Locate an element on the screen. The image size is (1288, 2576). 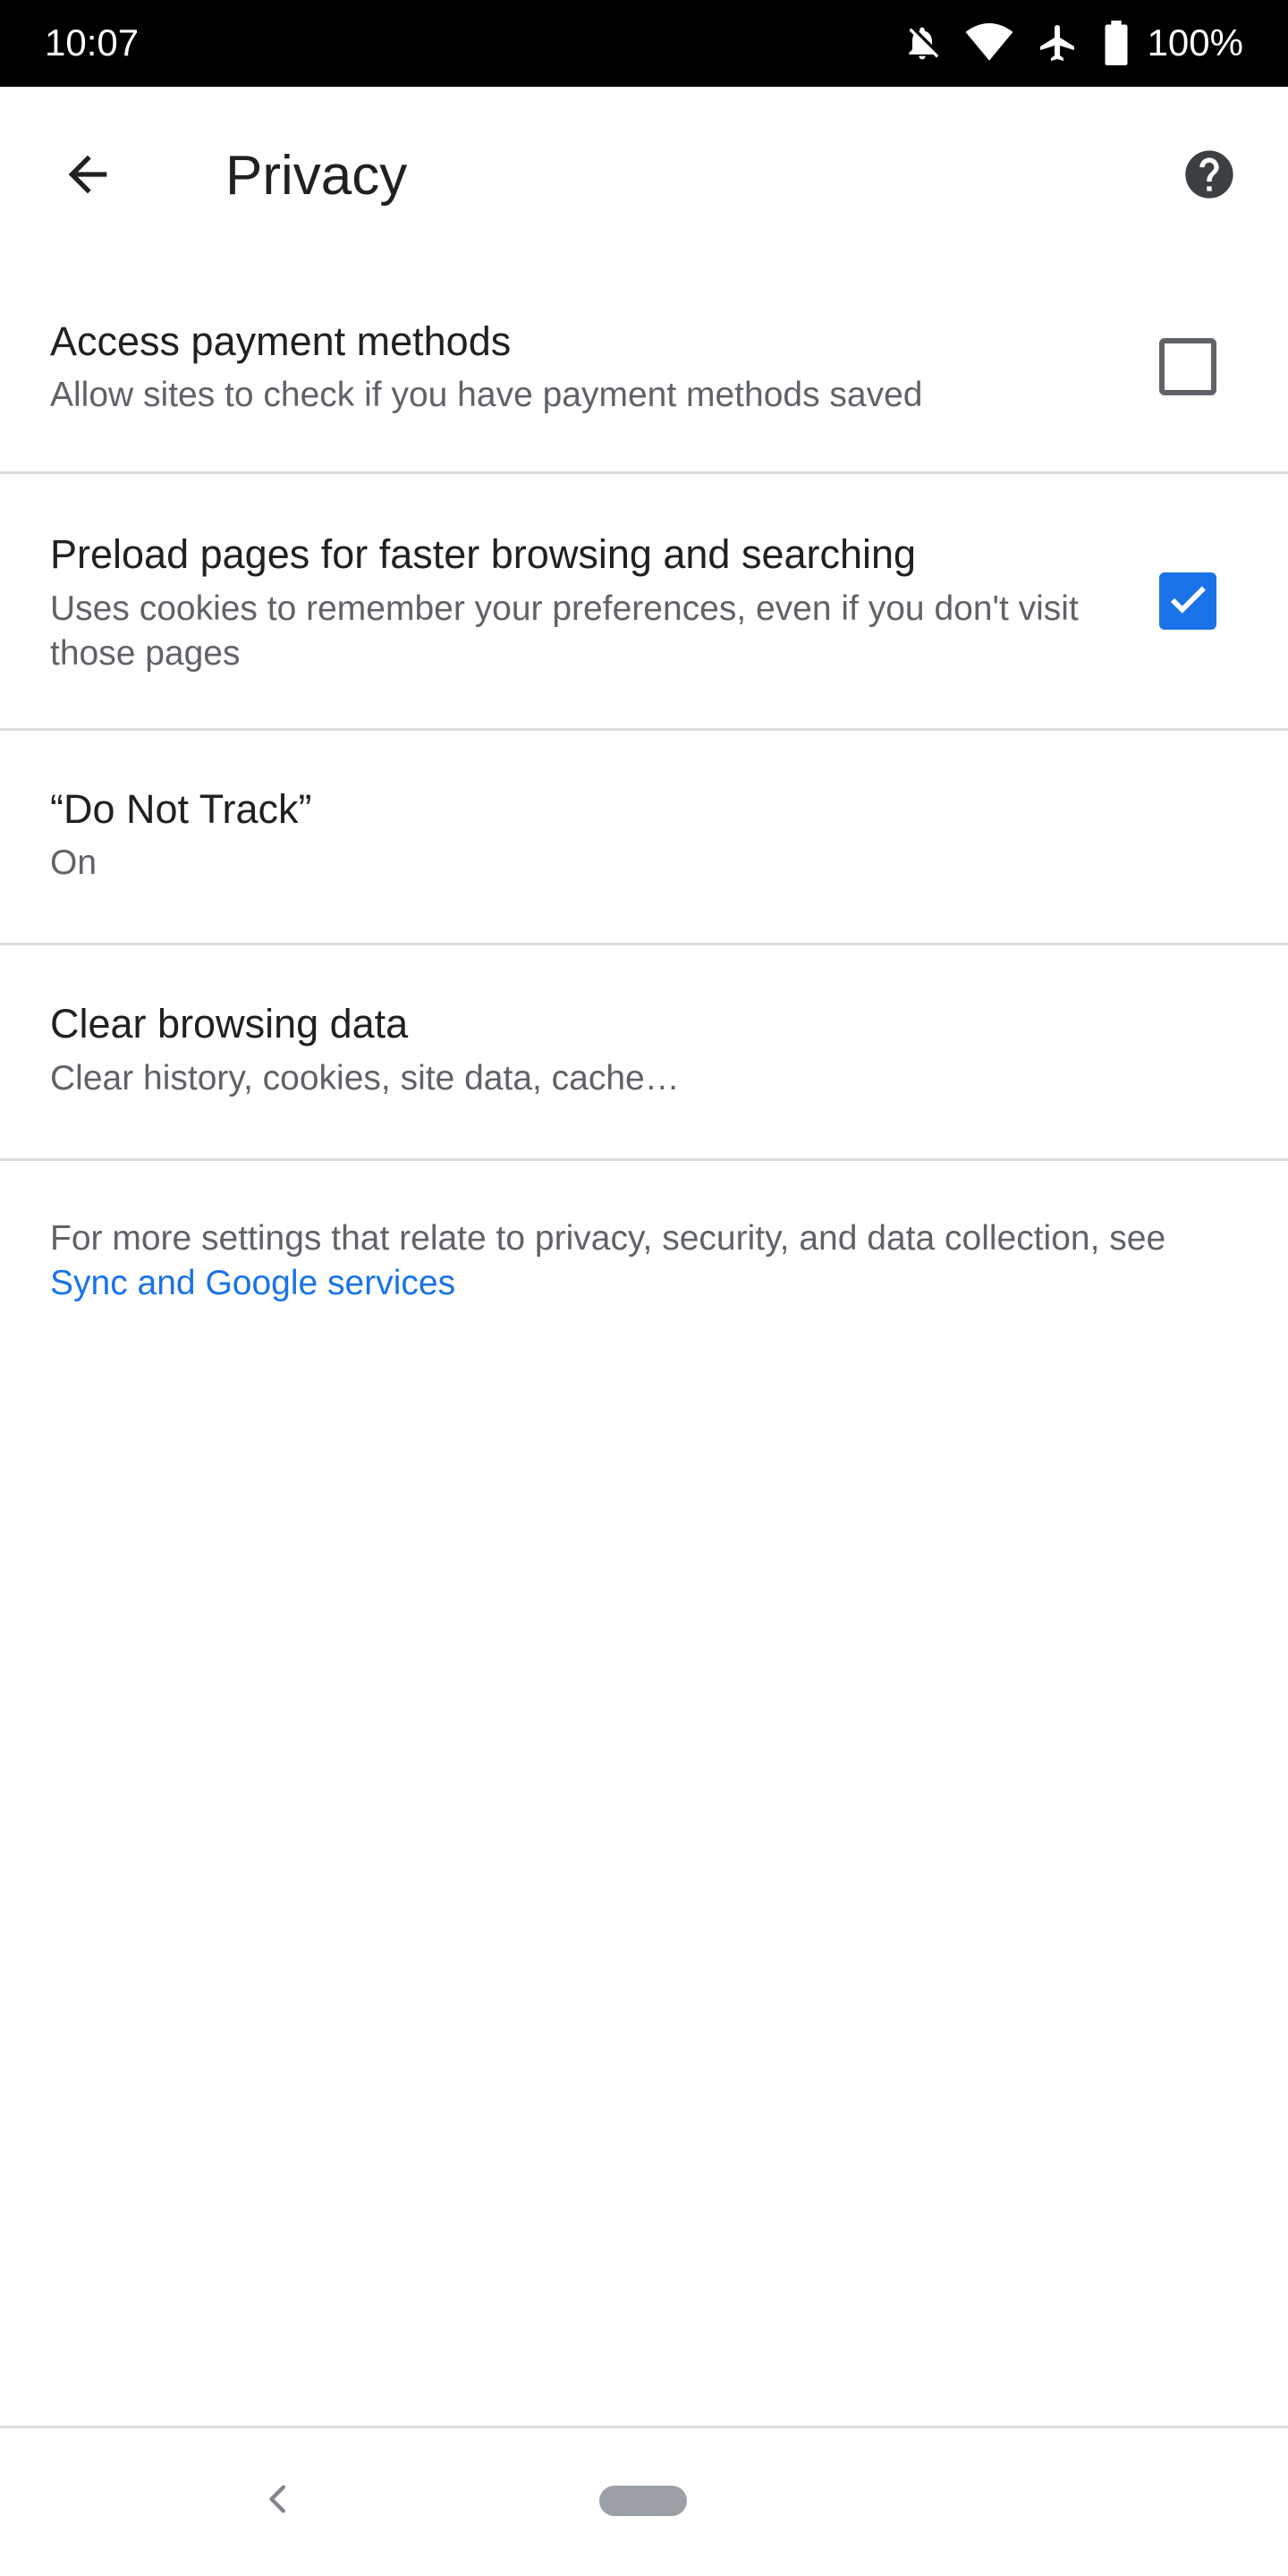
setting-title: Clear browsing data is located at coordinates (229, 1023).